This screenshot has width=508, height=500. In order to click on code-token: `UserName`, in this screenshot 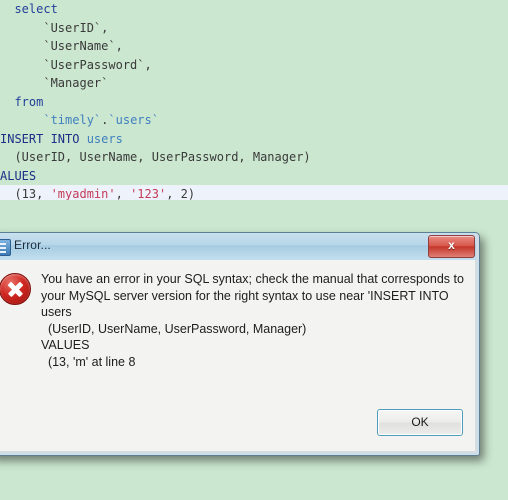, I will do `click(61, 46)`.